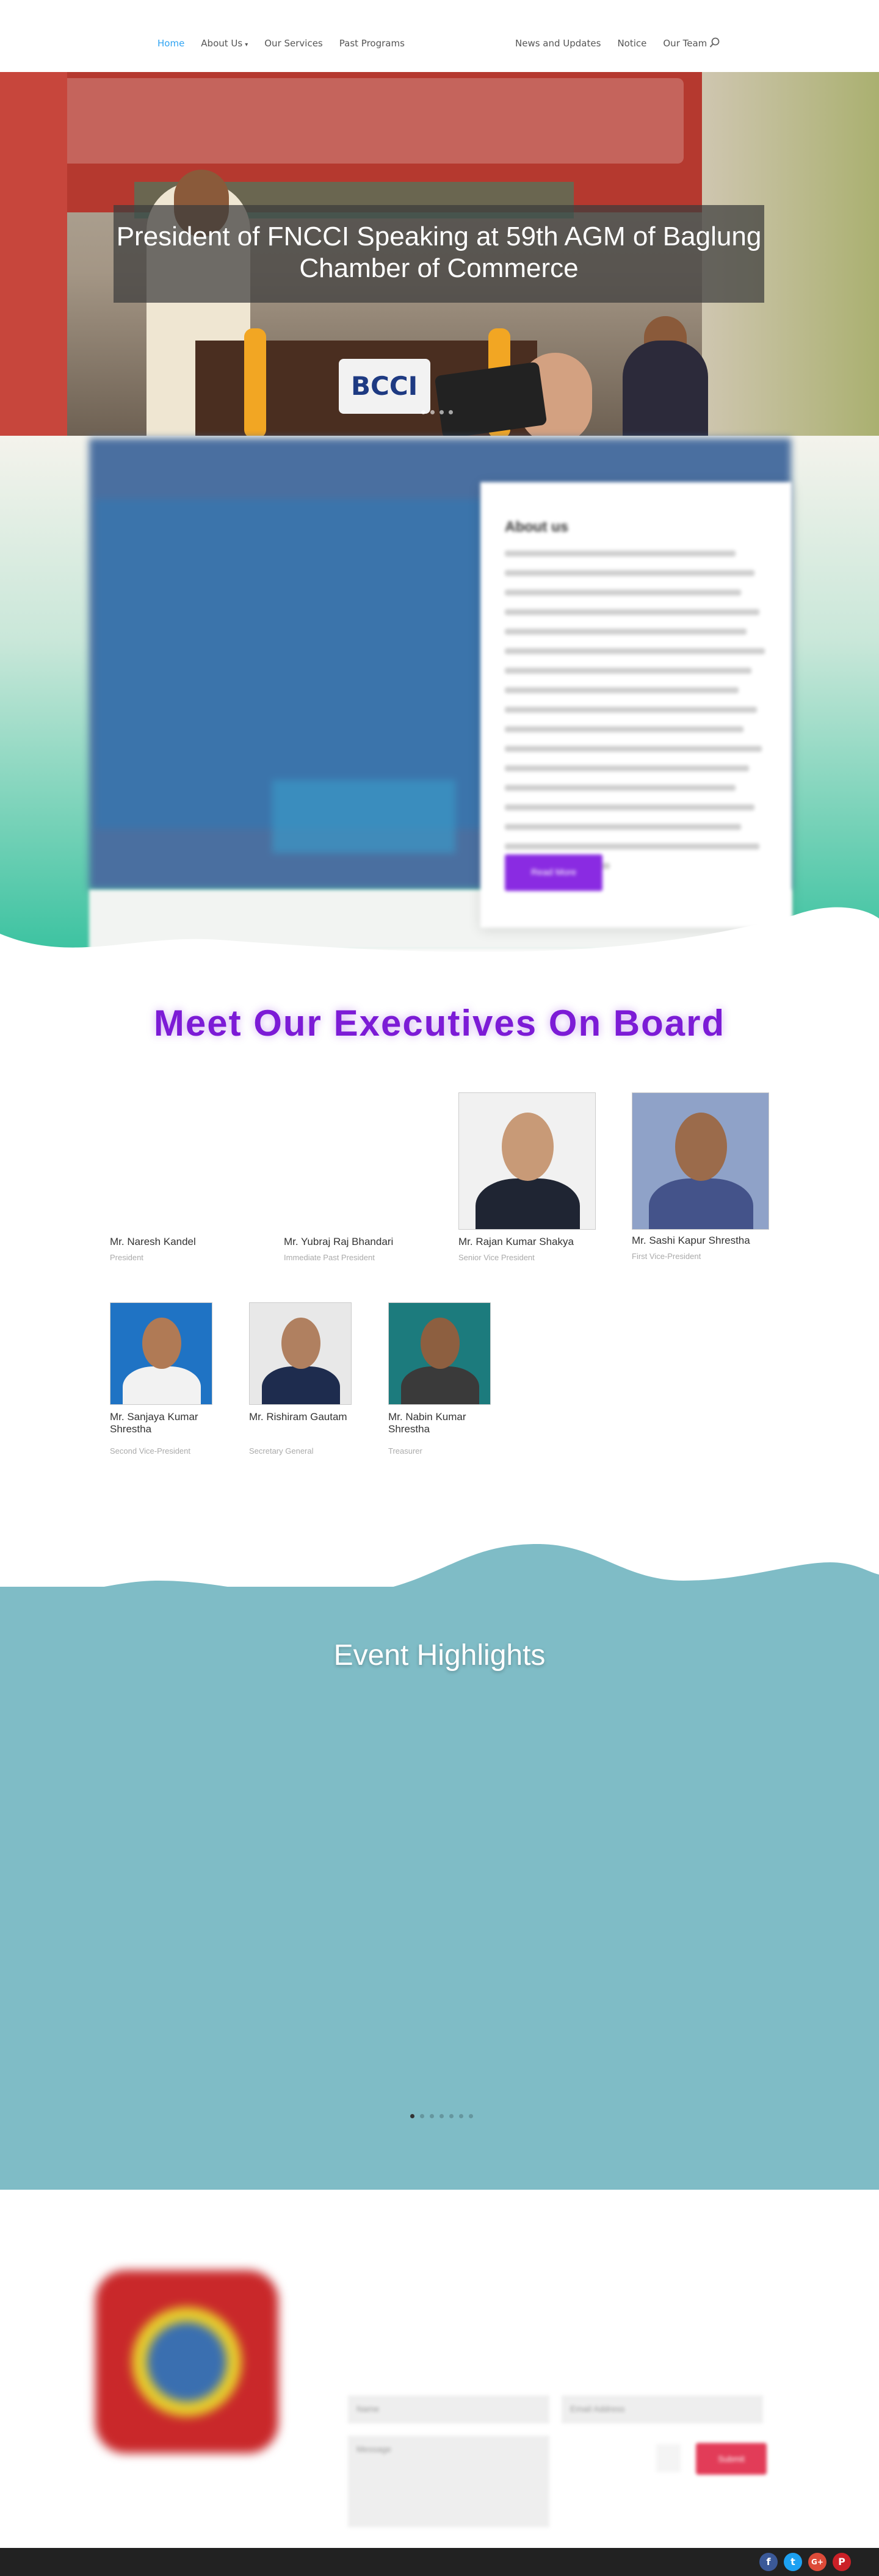  Describe the element at coordinates (187, 2361) in the screenshot. I see `chamber-logo-center` at that location.